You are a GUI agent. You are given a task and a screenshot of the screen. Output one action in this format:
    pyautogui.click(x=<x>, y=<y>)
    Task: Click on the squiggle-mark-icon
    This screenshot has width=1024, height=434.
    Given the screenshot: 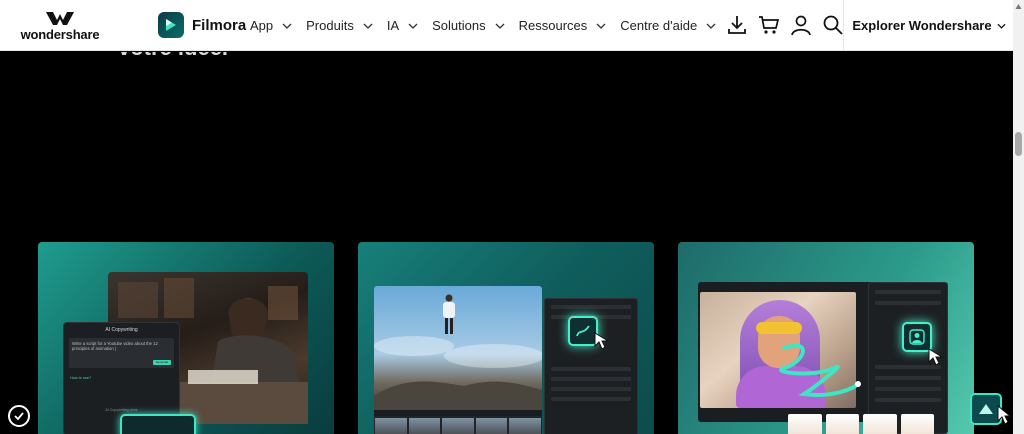 What is the action you would take?
    pyautogui.click(x=820, y=370)
    